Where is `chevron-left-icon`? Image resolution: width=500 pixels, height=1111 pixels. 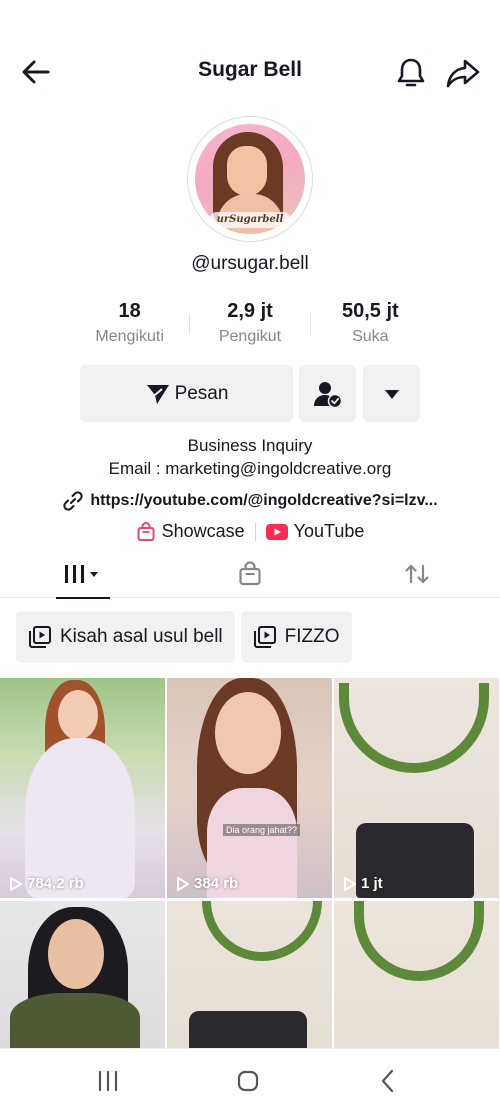 chevron-left-icon is located at coordinates (387, 1081).